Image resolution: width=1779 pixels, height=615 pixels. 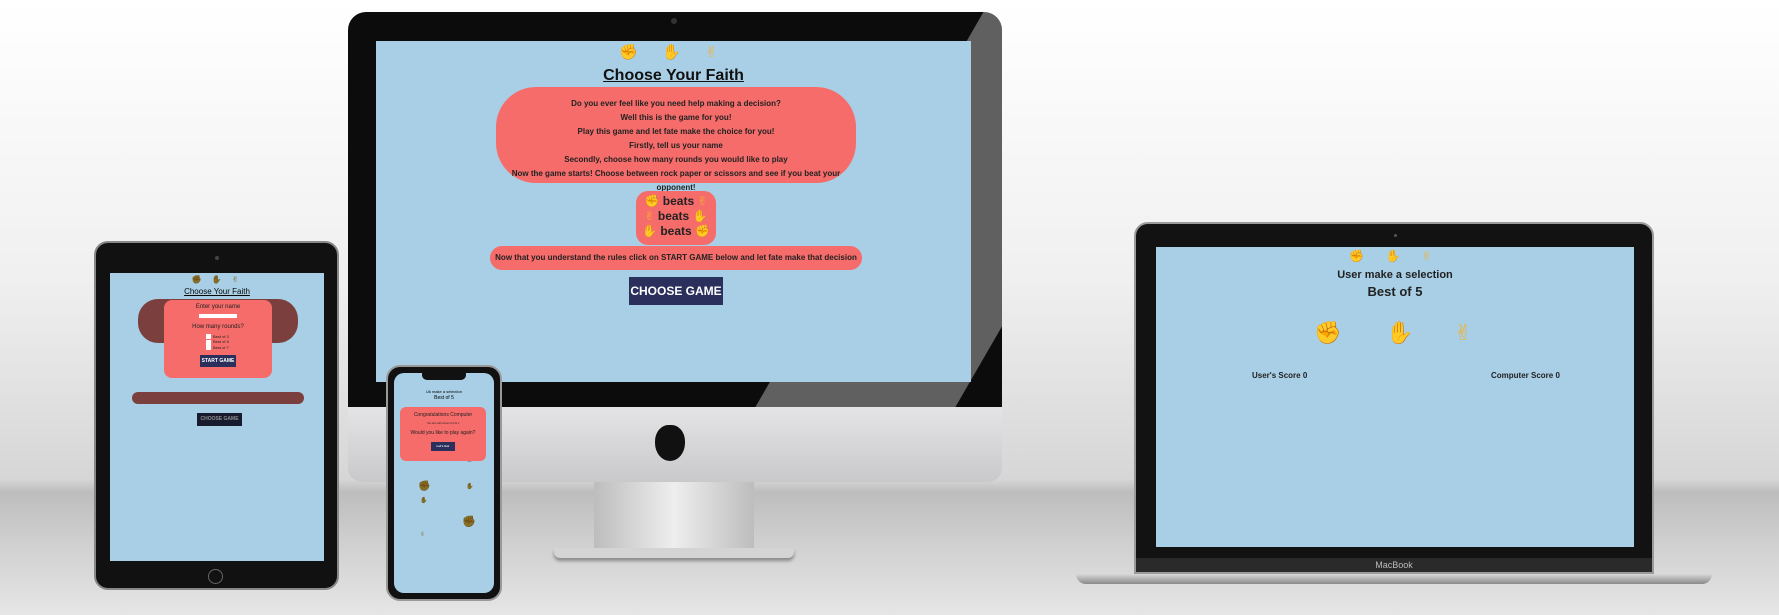 I want to click on user-score: User's Score 0, so click(x=1280, y=375).